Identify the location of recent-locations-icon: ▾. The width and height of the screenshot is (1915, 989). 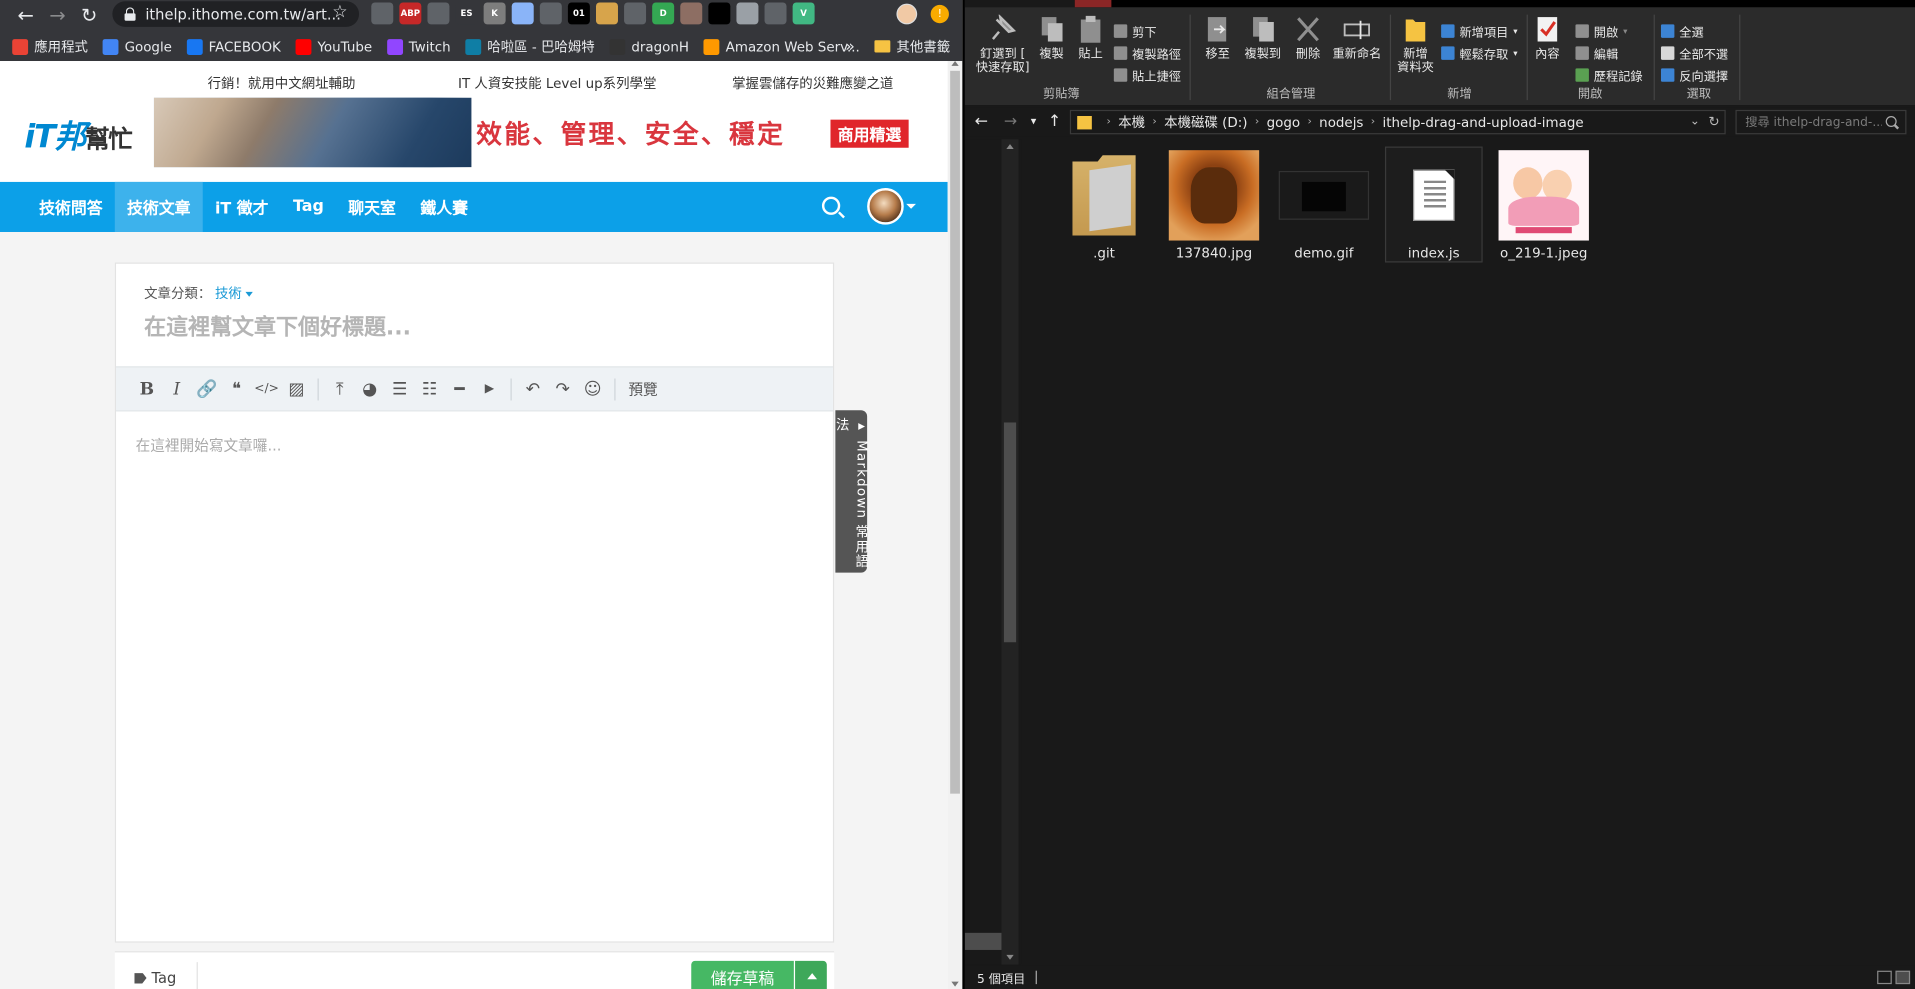
(1034, 122).